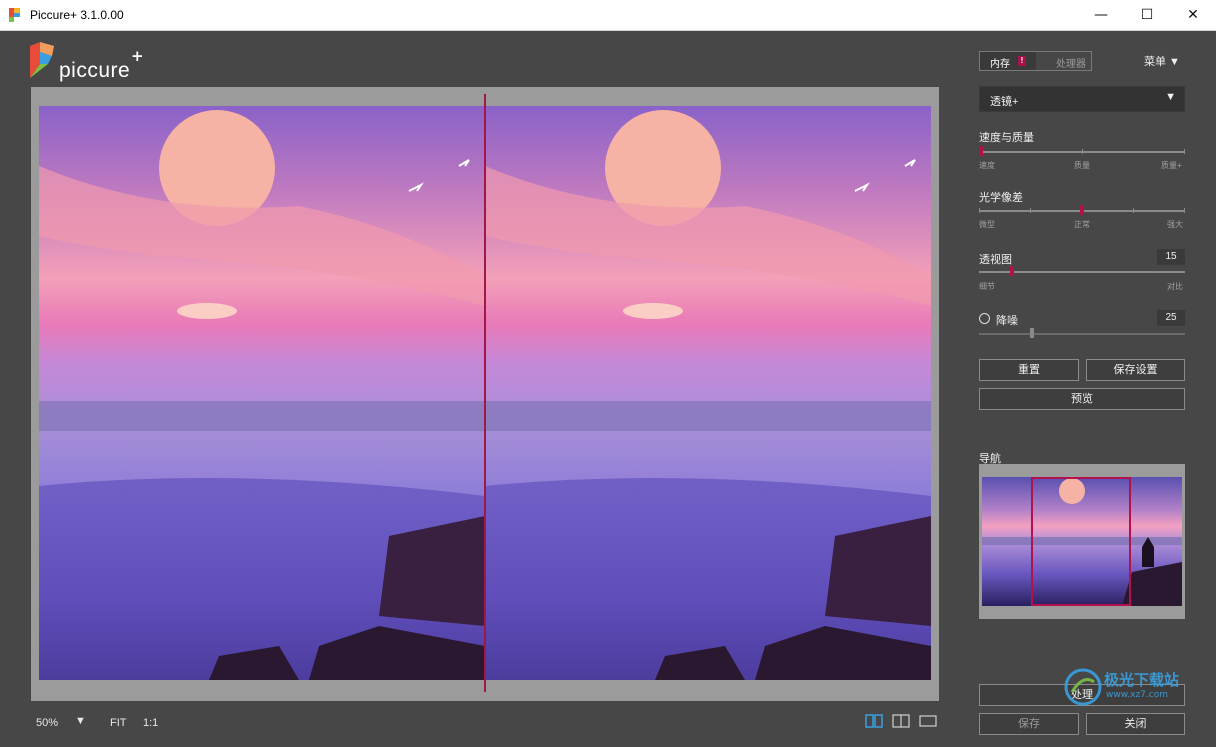  Describe the element at coordinates (1001, 198) in the screenshot. I see `optical-aberration-label: 光学像差` at that location.